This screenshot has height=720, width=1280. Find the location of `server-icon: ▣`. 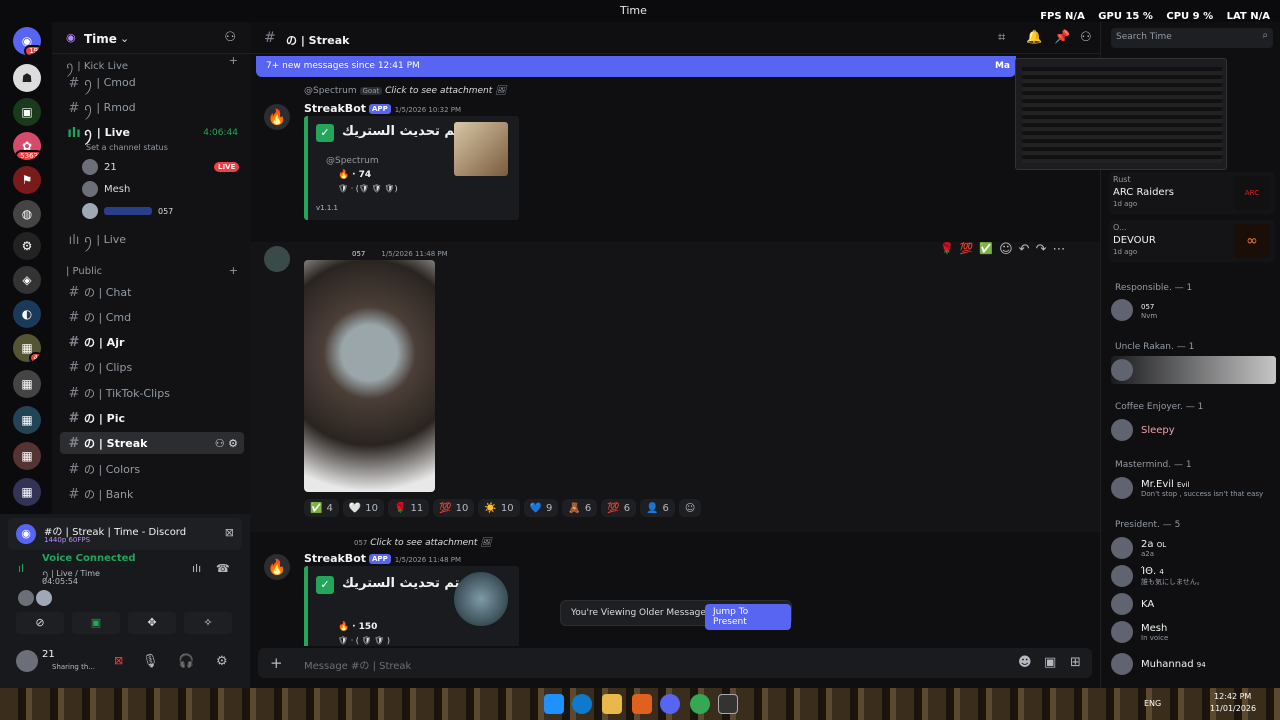

server-icon: ▣ is located at coordinates (27, 112).